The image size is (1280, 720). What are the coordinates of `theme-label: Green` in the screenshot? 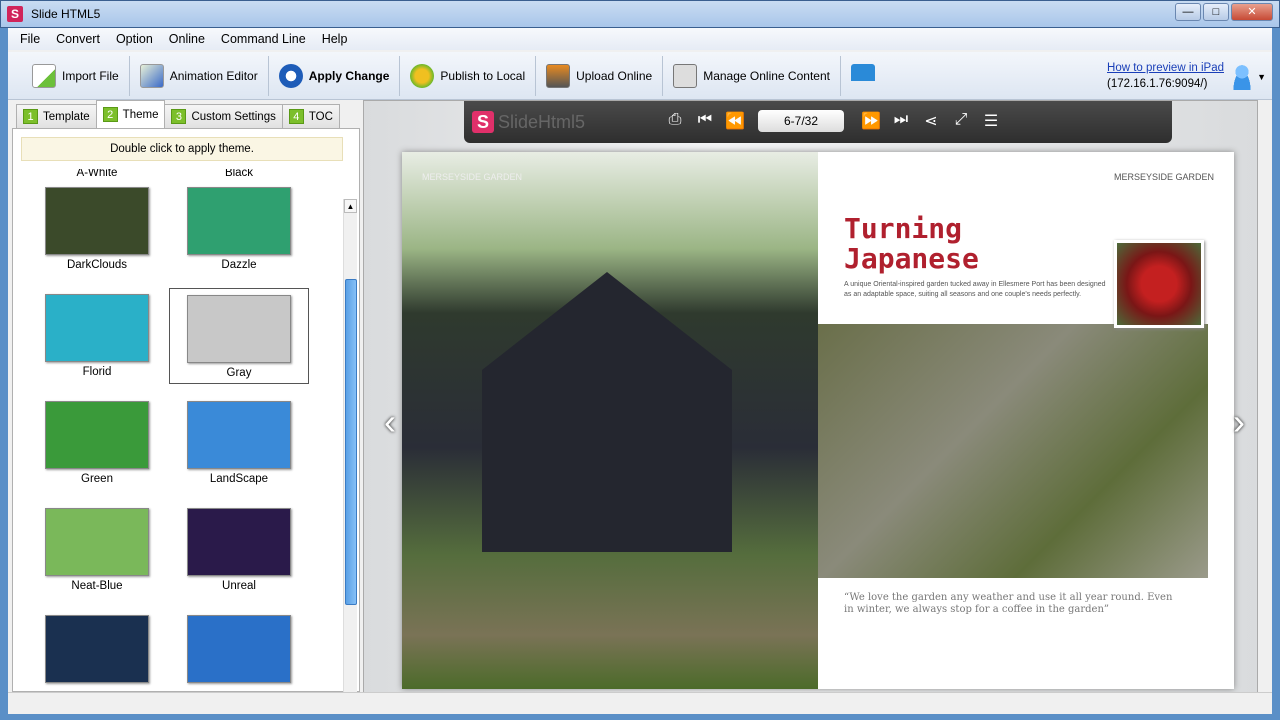 It's located at (97, 479).